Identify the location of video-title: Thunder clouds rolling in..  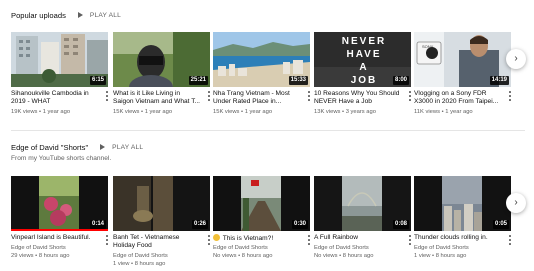
(458, 238).